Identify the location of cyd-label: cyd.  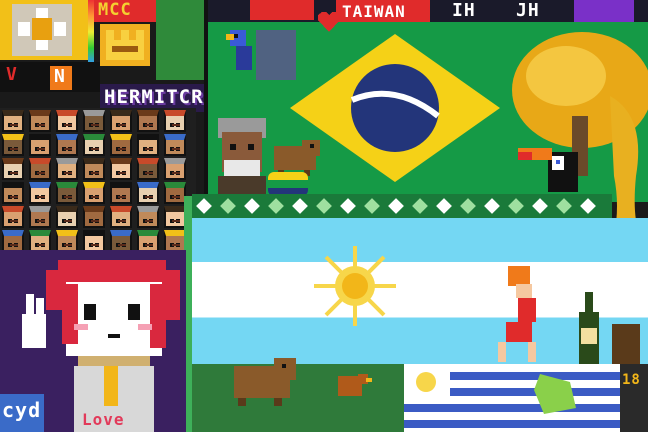
(22, 410).